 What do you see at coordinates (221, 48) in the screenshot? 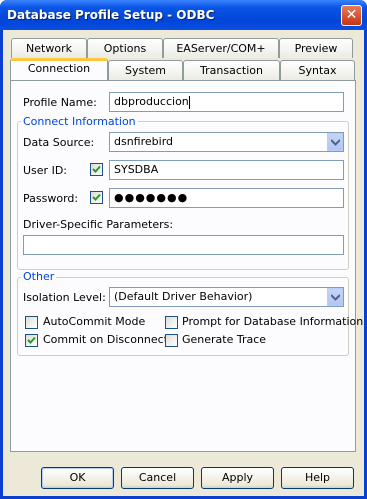
I see `tab-easerver-com: EAServer/COM+` at bounding box center [221, 48].